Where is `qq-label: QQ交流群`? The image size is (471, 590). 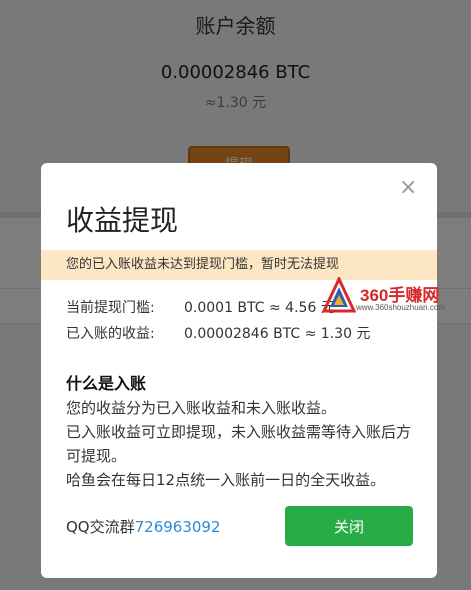 qq-label: QQ交流群 is located at coordinates (100, 527).